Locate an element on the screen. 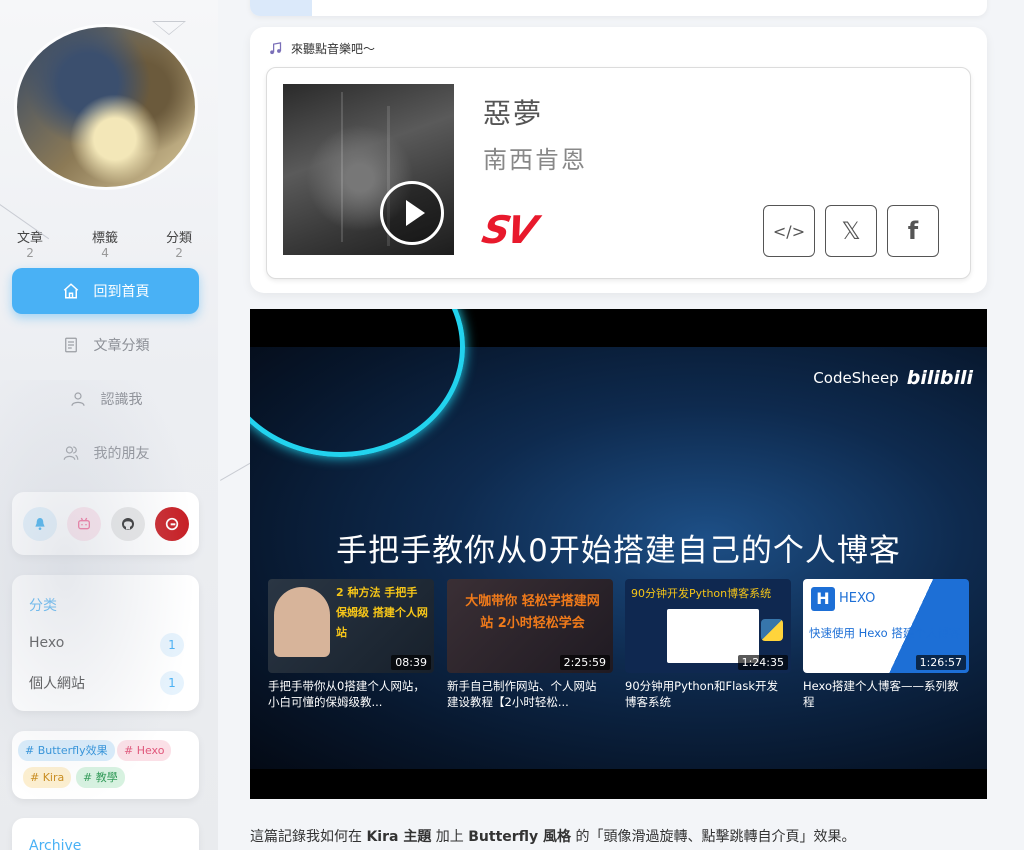  album-cover is located at coordinates (368, 169).